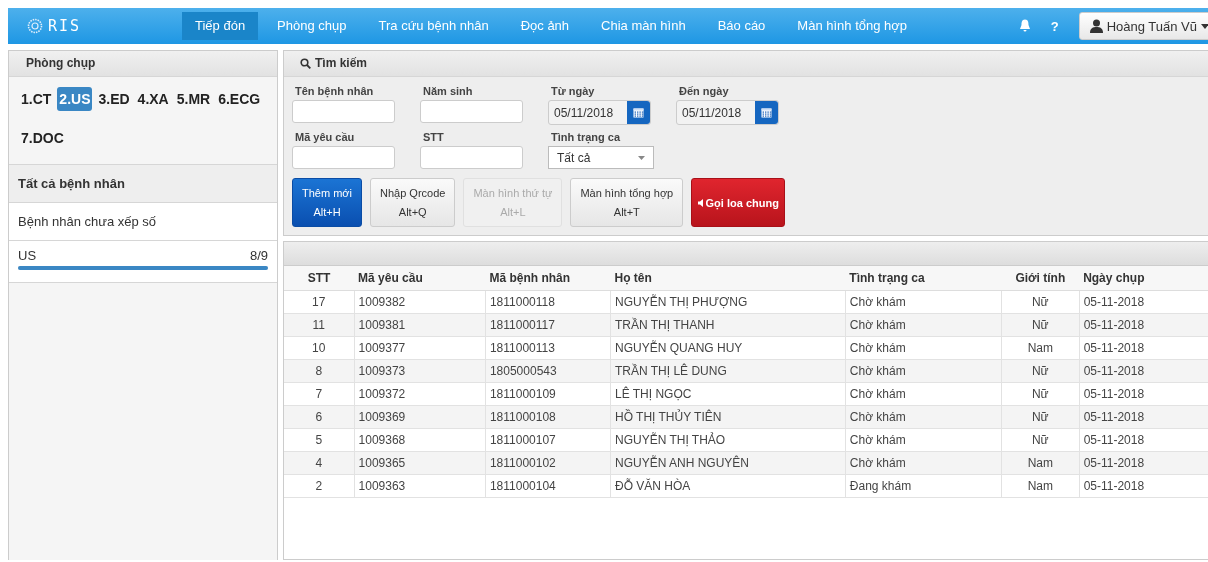  What do you see at coordinates (573, 91) in the screenshot?
I see `field-label: Từ ngày` at bounding box center [573, 91].